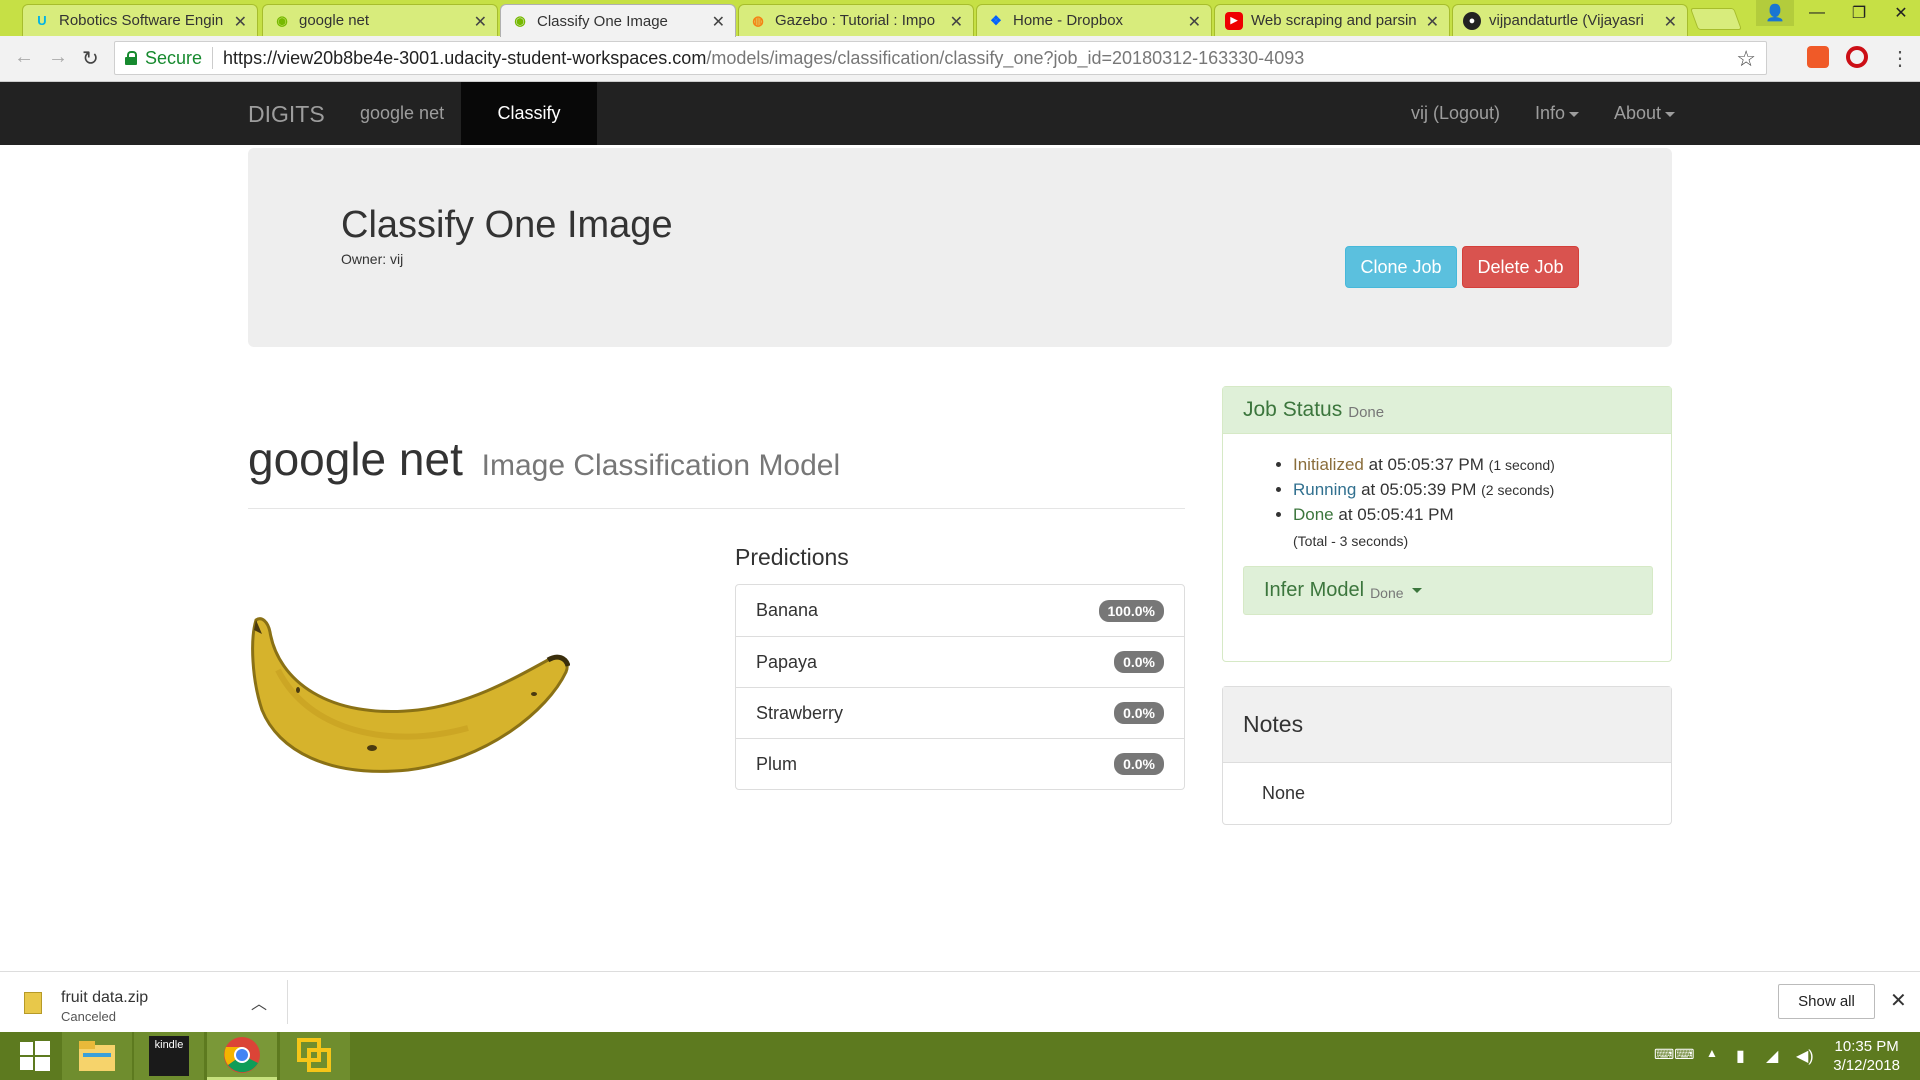 This screenshot has width=1920, height=1080. What do you see at coordinates (792, 557) in the screenshot?
I see `predictions-title: Predictions` at bounding box center [792, 557].